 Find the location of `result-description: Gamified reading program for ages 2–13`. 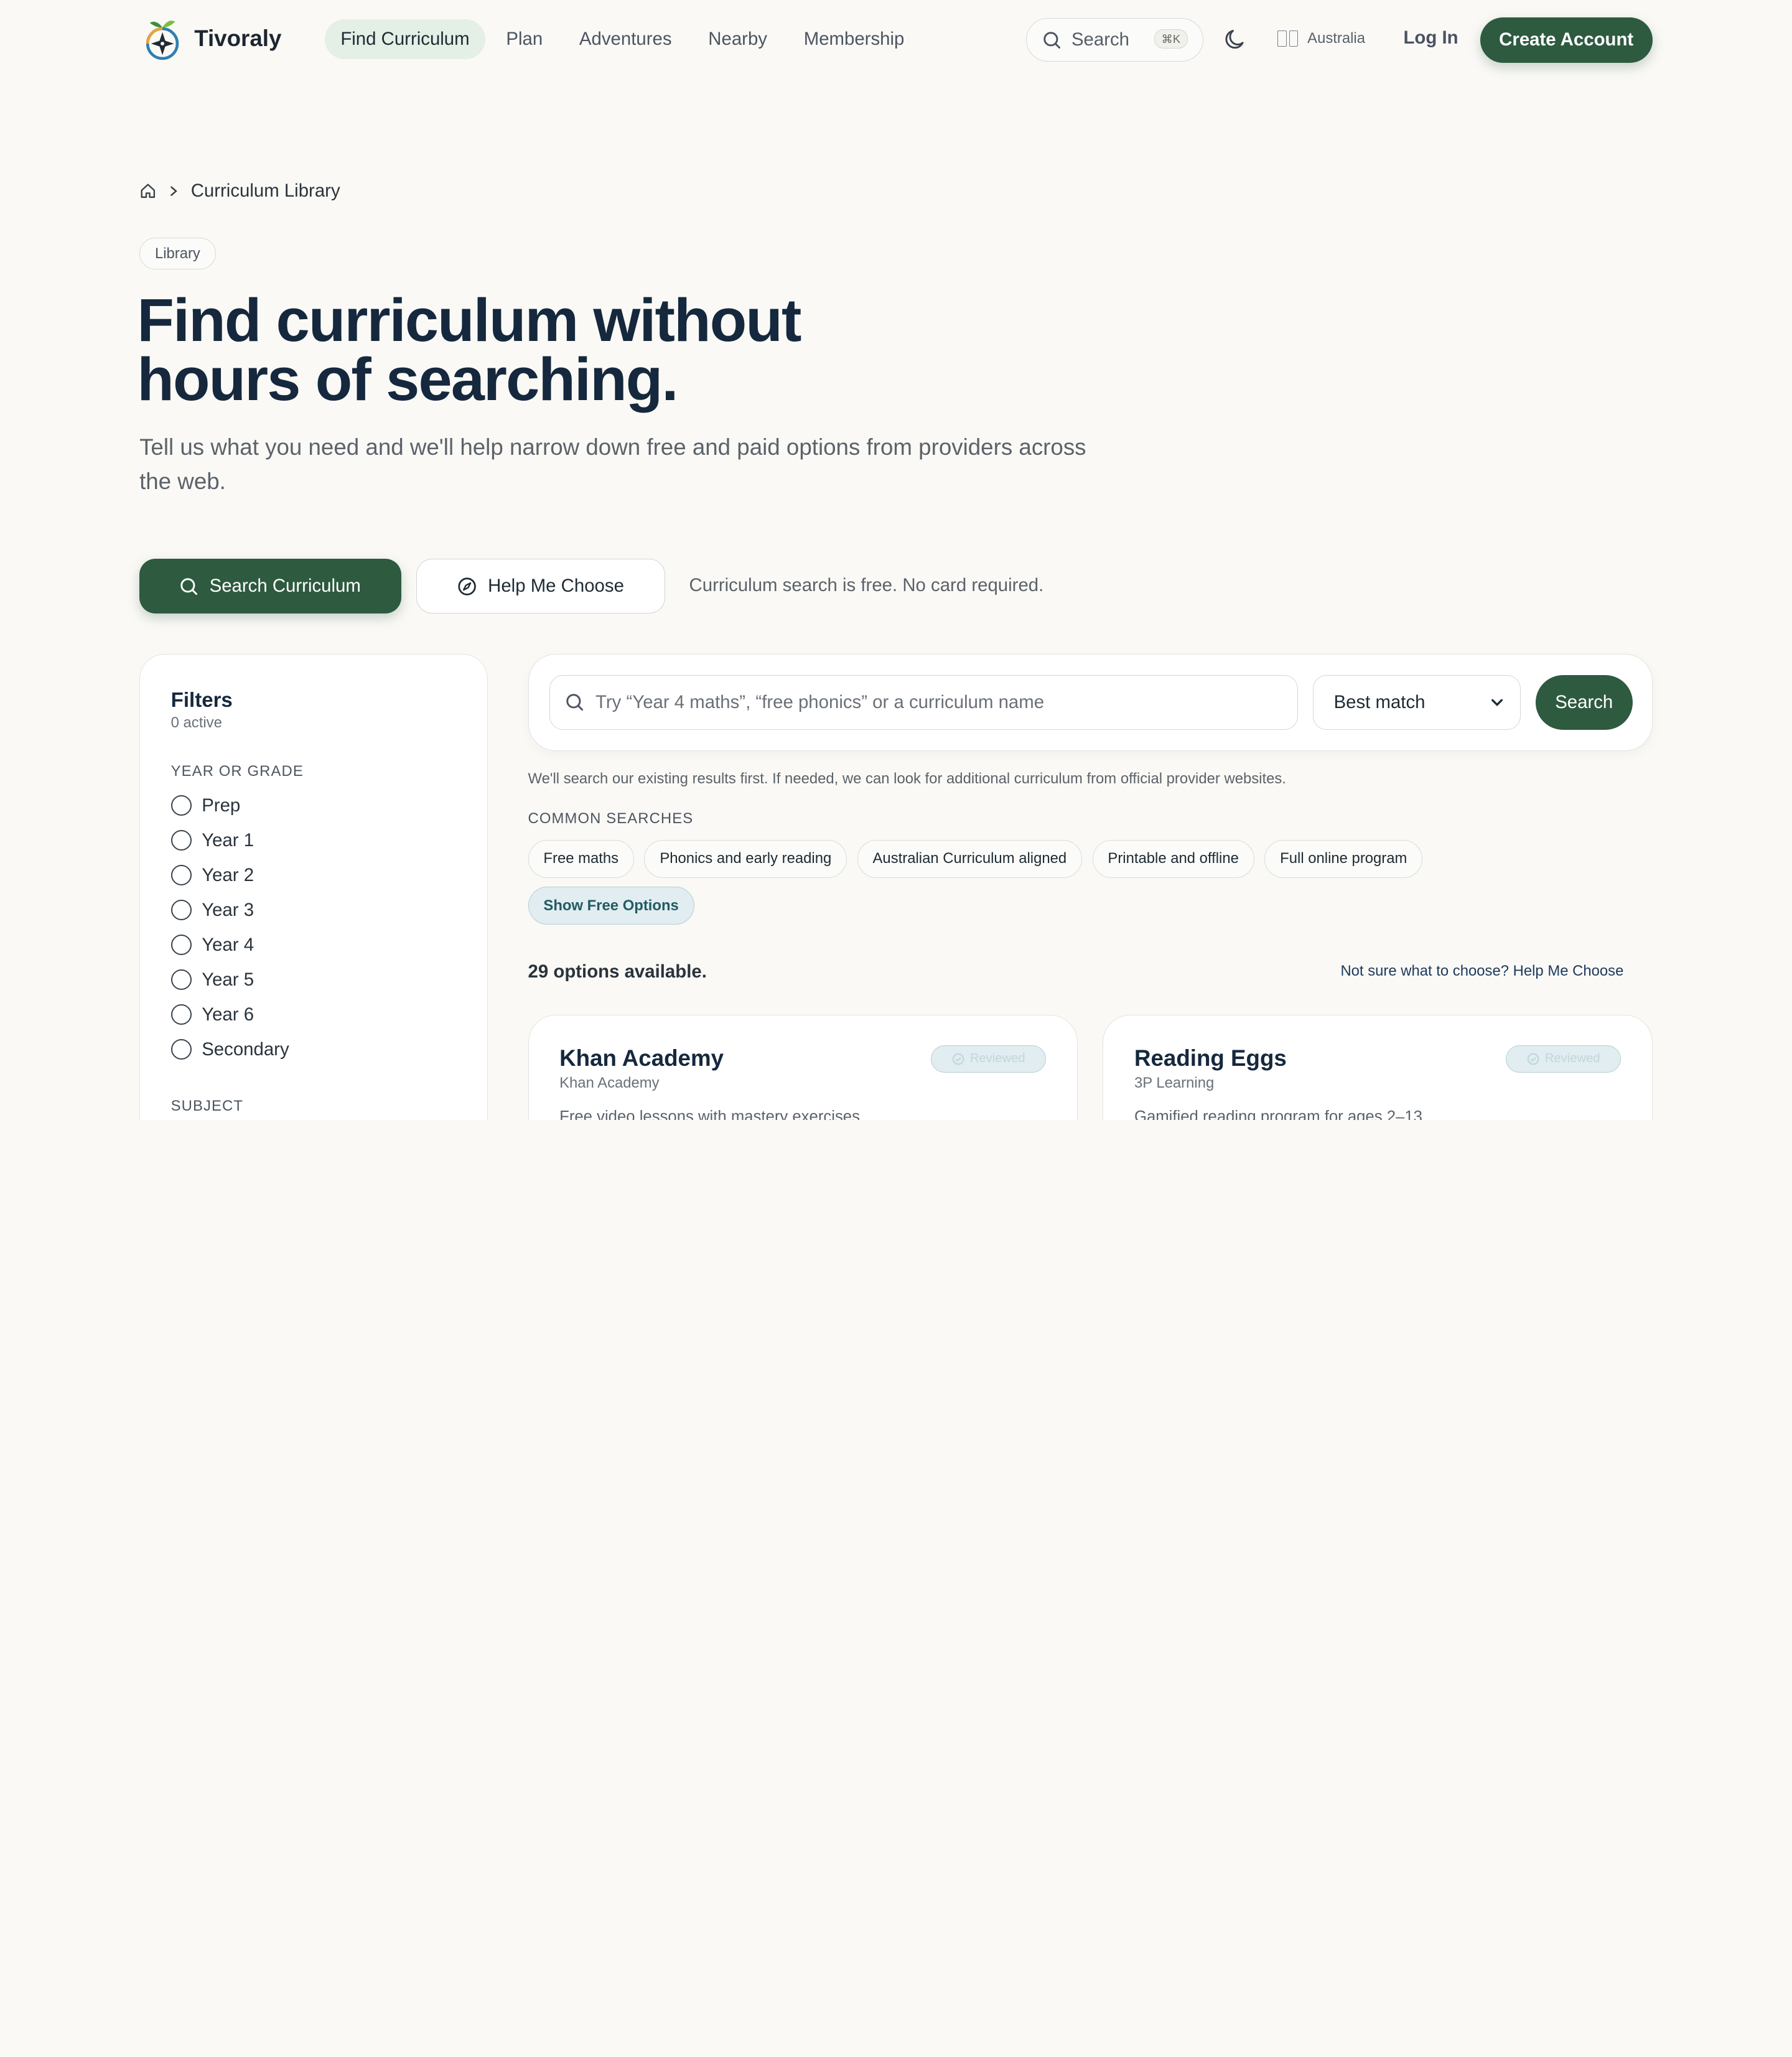

result-description: Gamified reading program for ages 2–13 is located at coordinates (1278, 1114).